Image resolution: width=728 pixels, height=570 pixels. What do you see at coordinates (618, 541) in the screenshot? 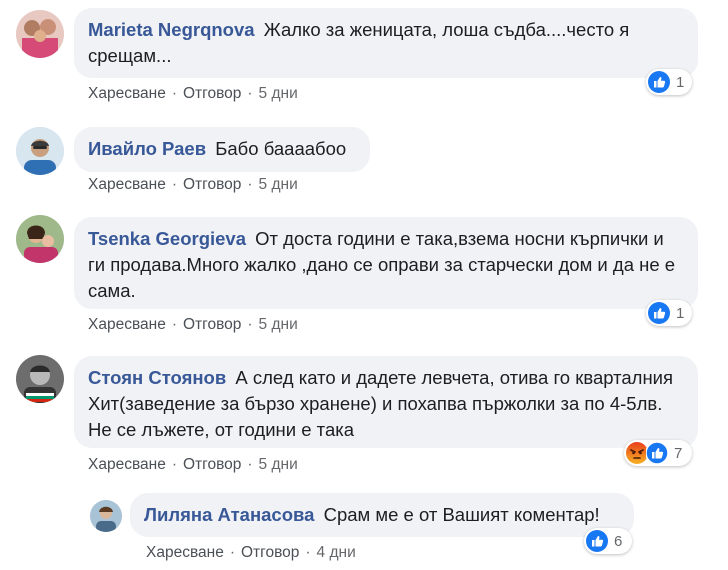
I see `reaction-count: 6` at bounding box center [618, 541].